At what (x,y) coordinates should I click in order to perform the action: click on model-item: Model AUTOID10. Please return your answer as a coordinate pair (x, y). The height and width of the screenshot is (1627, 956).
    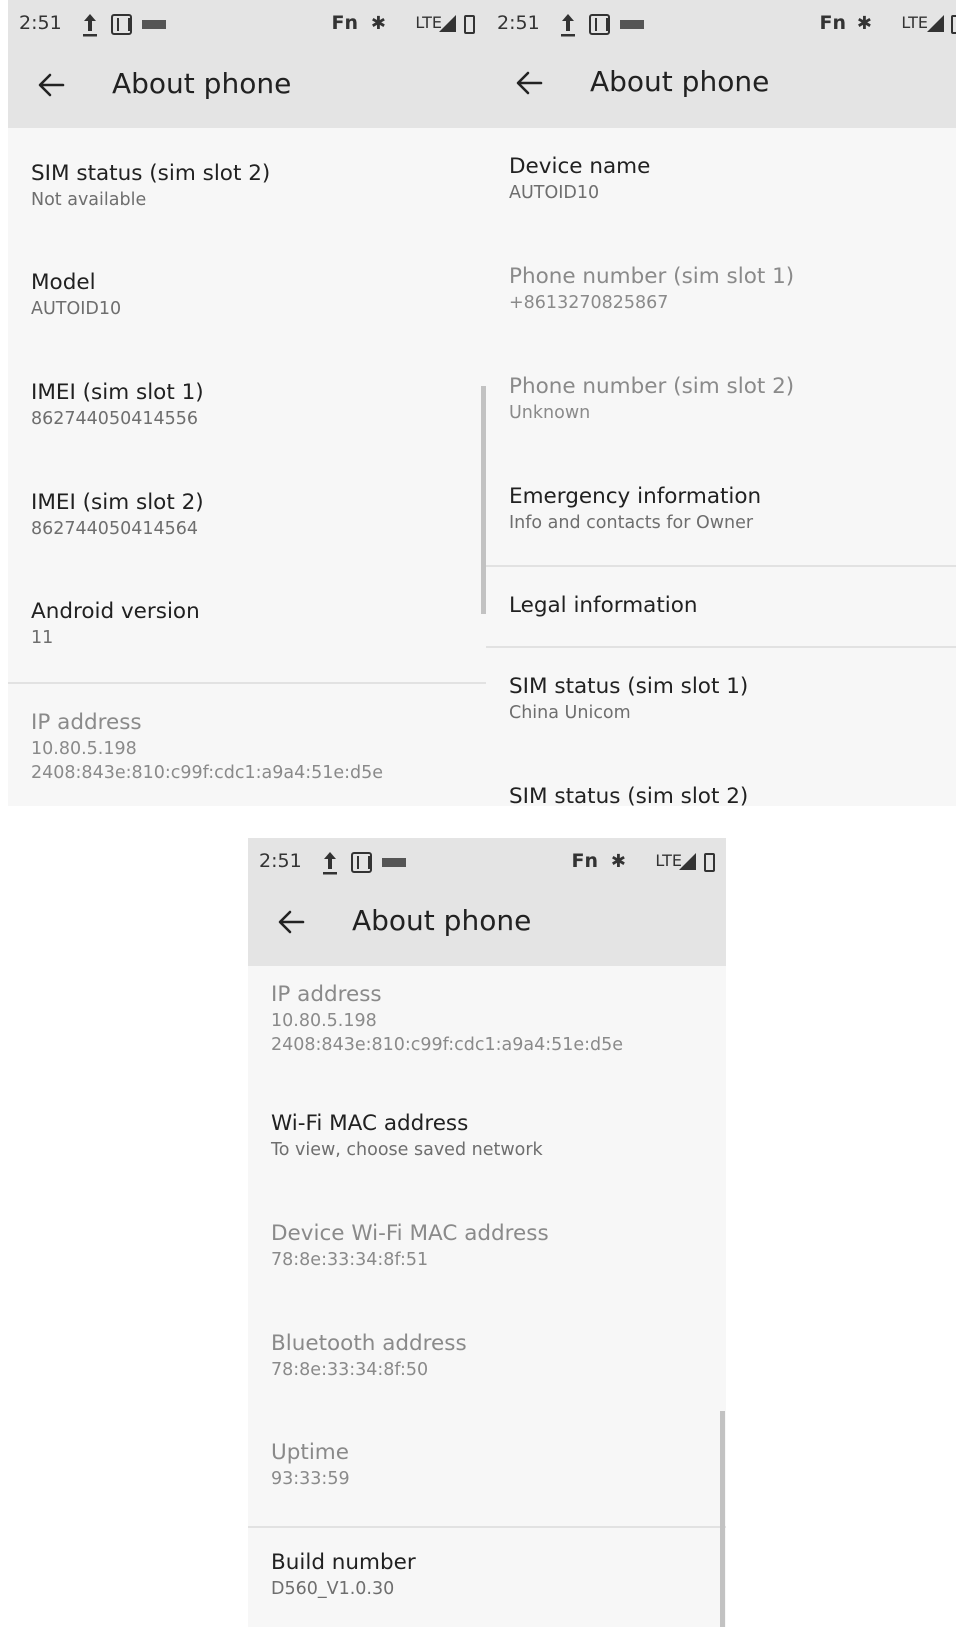
    Looking at the image, I should click on (250, 295).